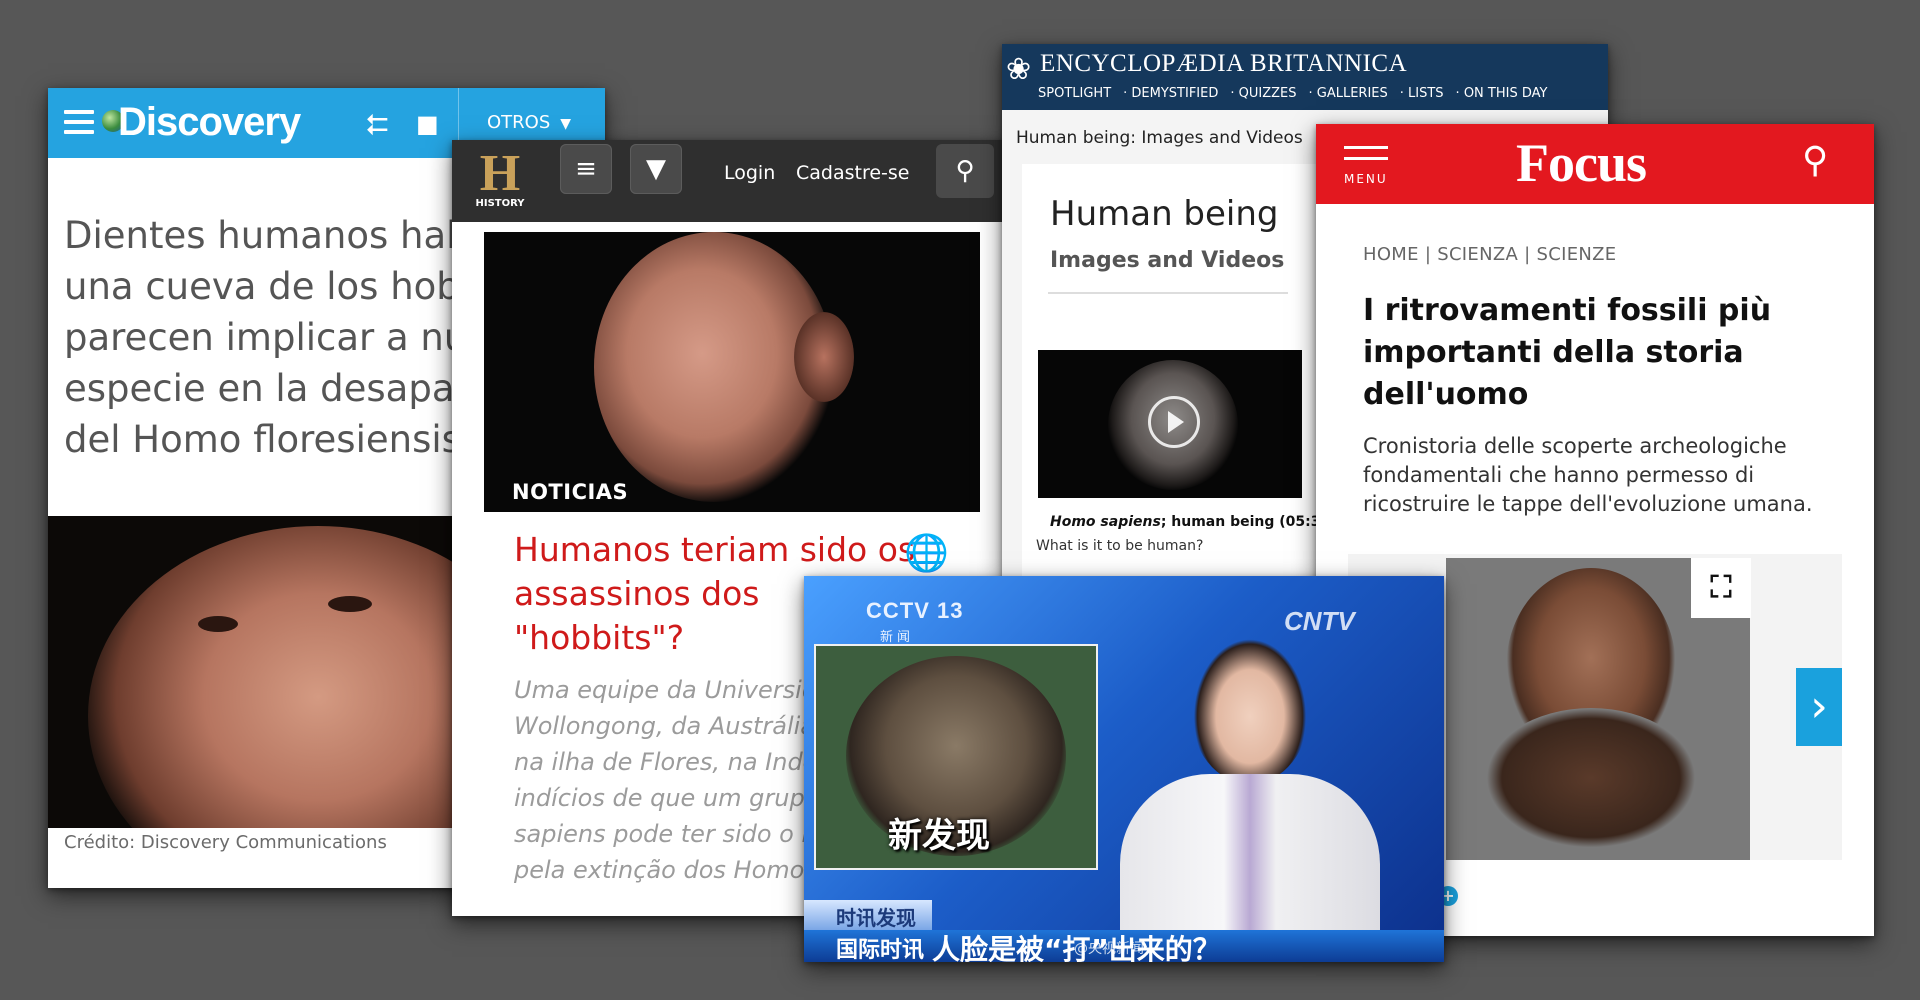 The height and width of the screenshot is (1000, 1920). What do you see at coordinates (880, 950) in the screenshot?
I see `ticker-left-text: 国际时讯` at bounding box center [880, 950].